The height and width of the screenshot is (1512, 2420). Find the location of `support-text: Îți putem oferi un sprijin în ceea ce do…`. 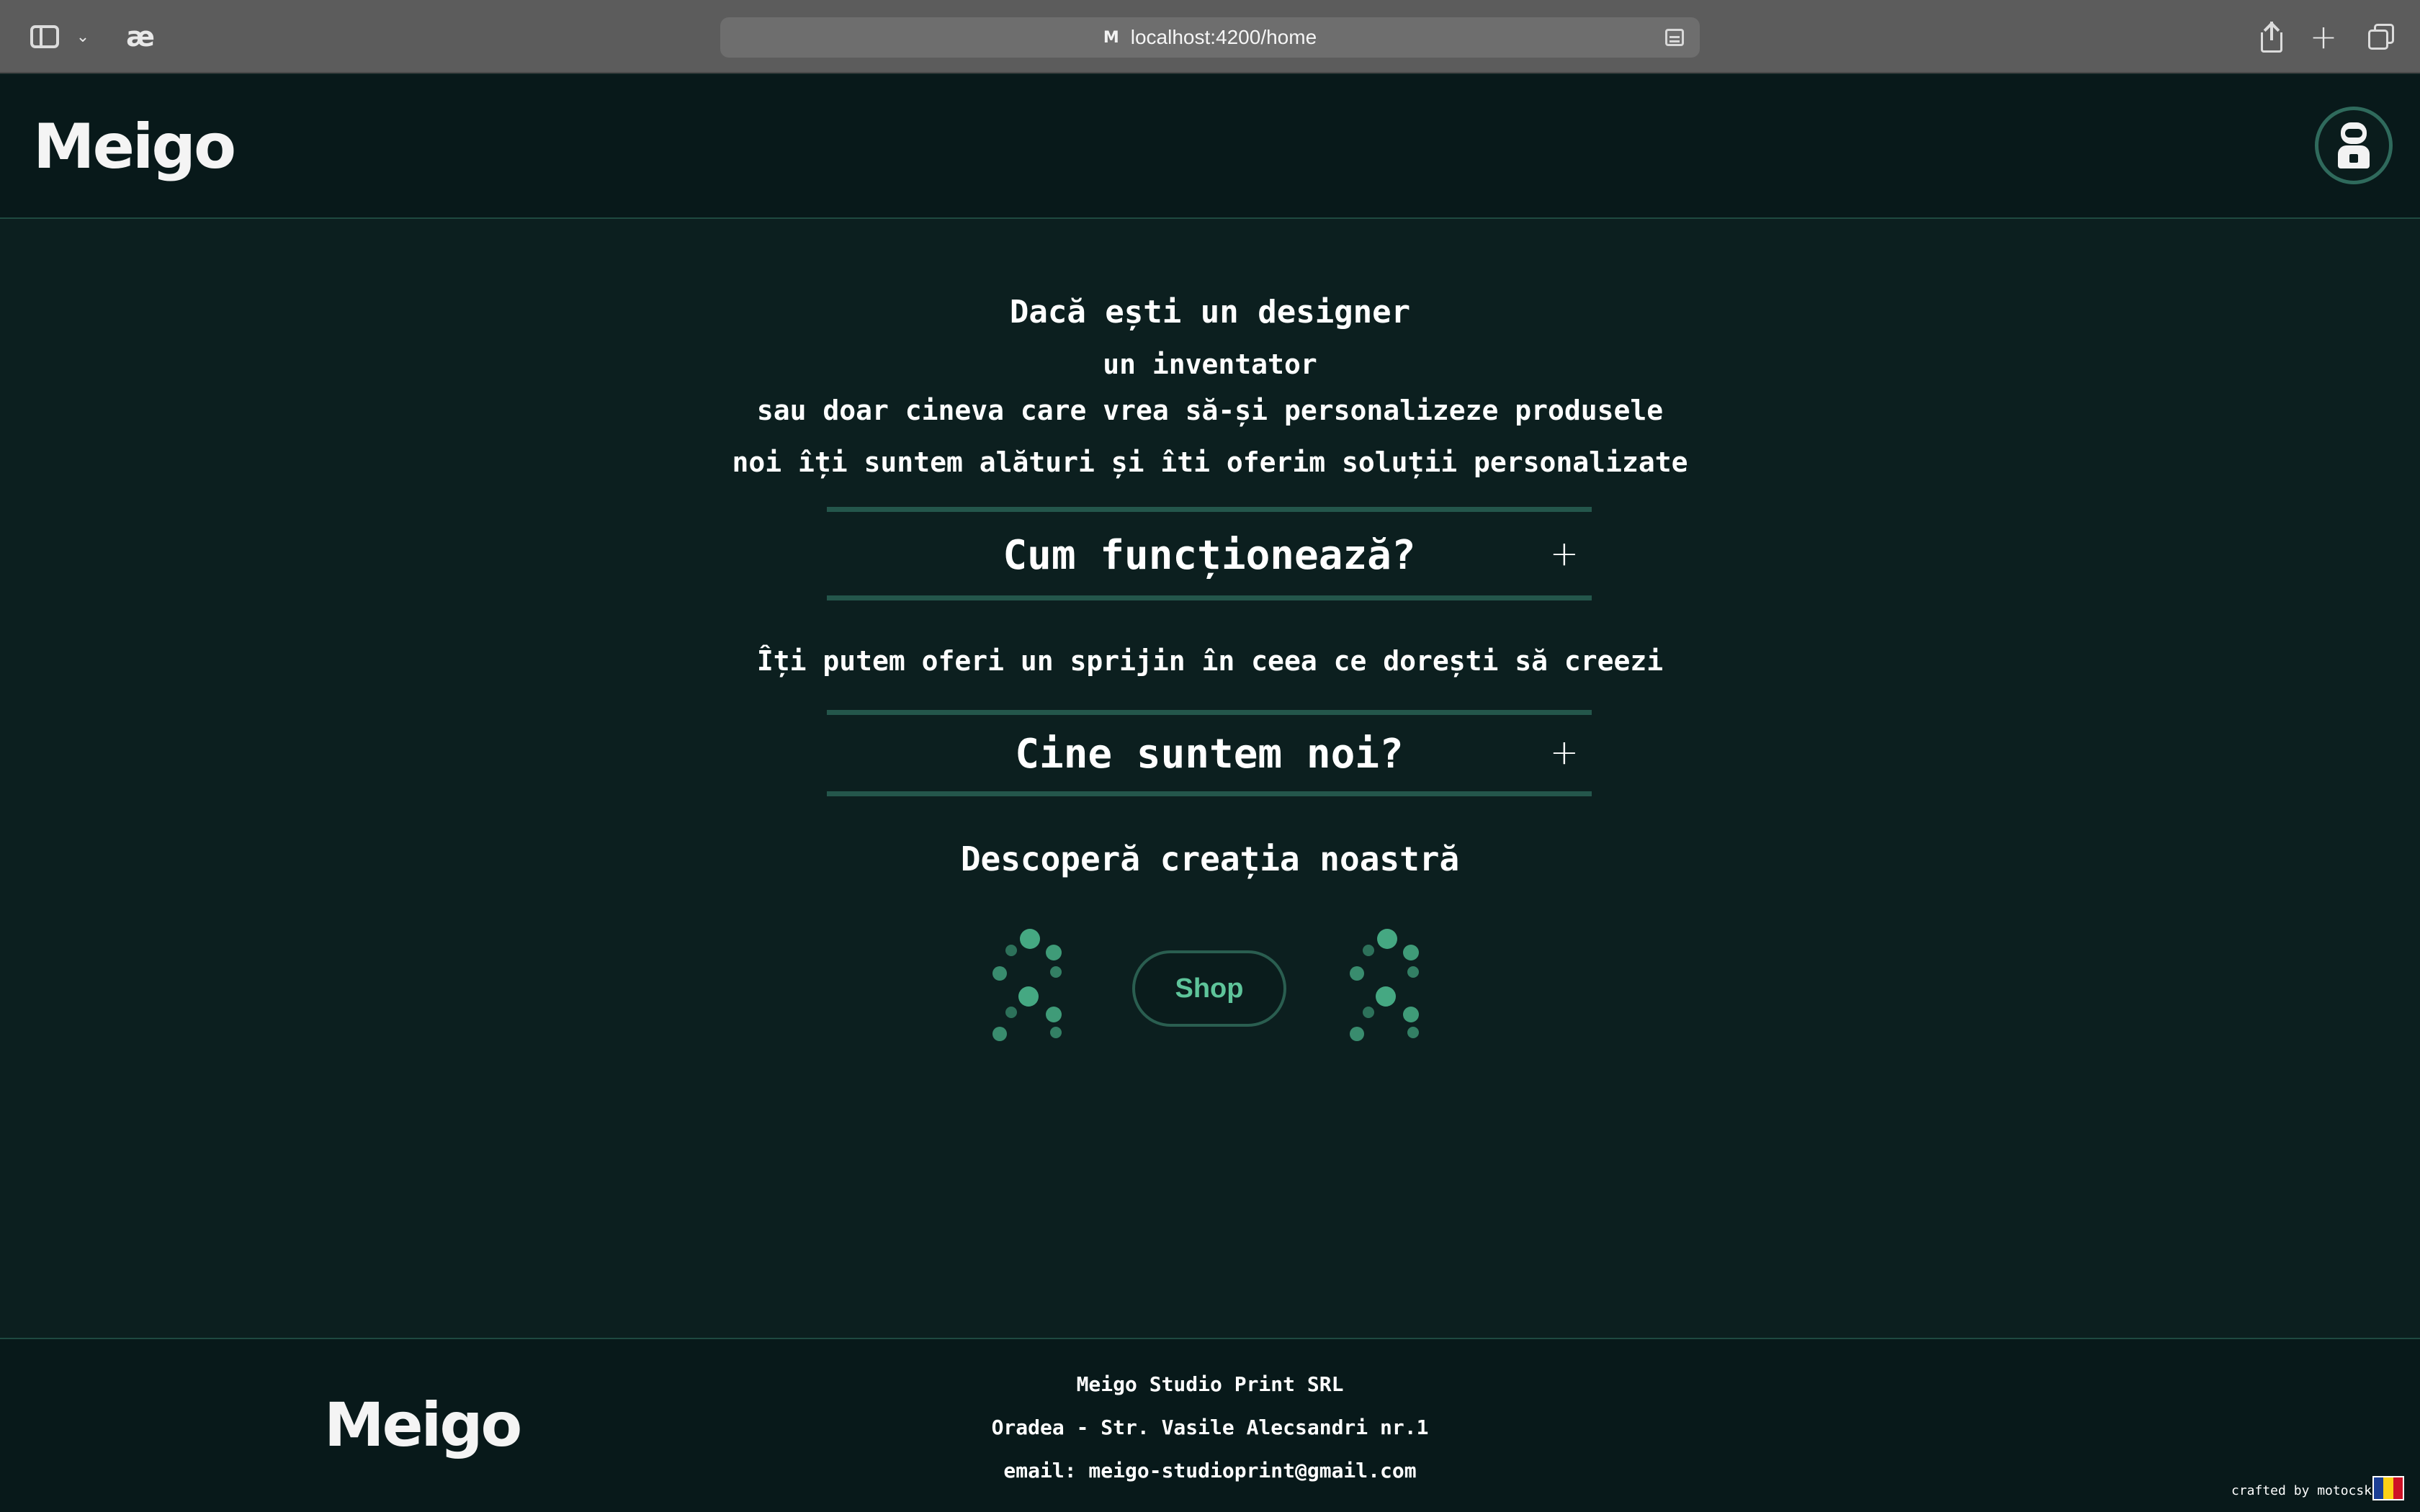

support-text: Îți putem oferi un sprijin în ceea ce do… is located at coordinates (1210, 661).